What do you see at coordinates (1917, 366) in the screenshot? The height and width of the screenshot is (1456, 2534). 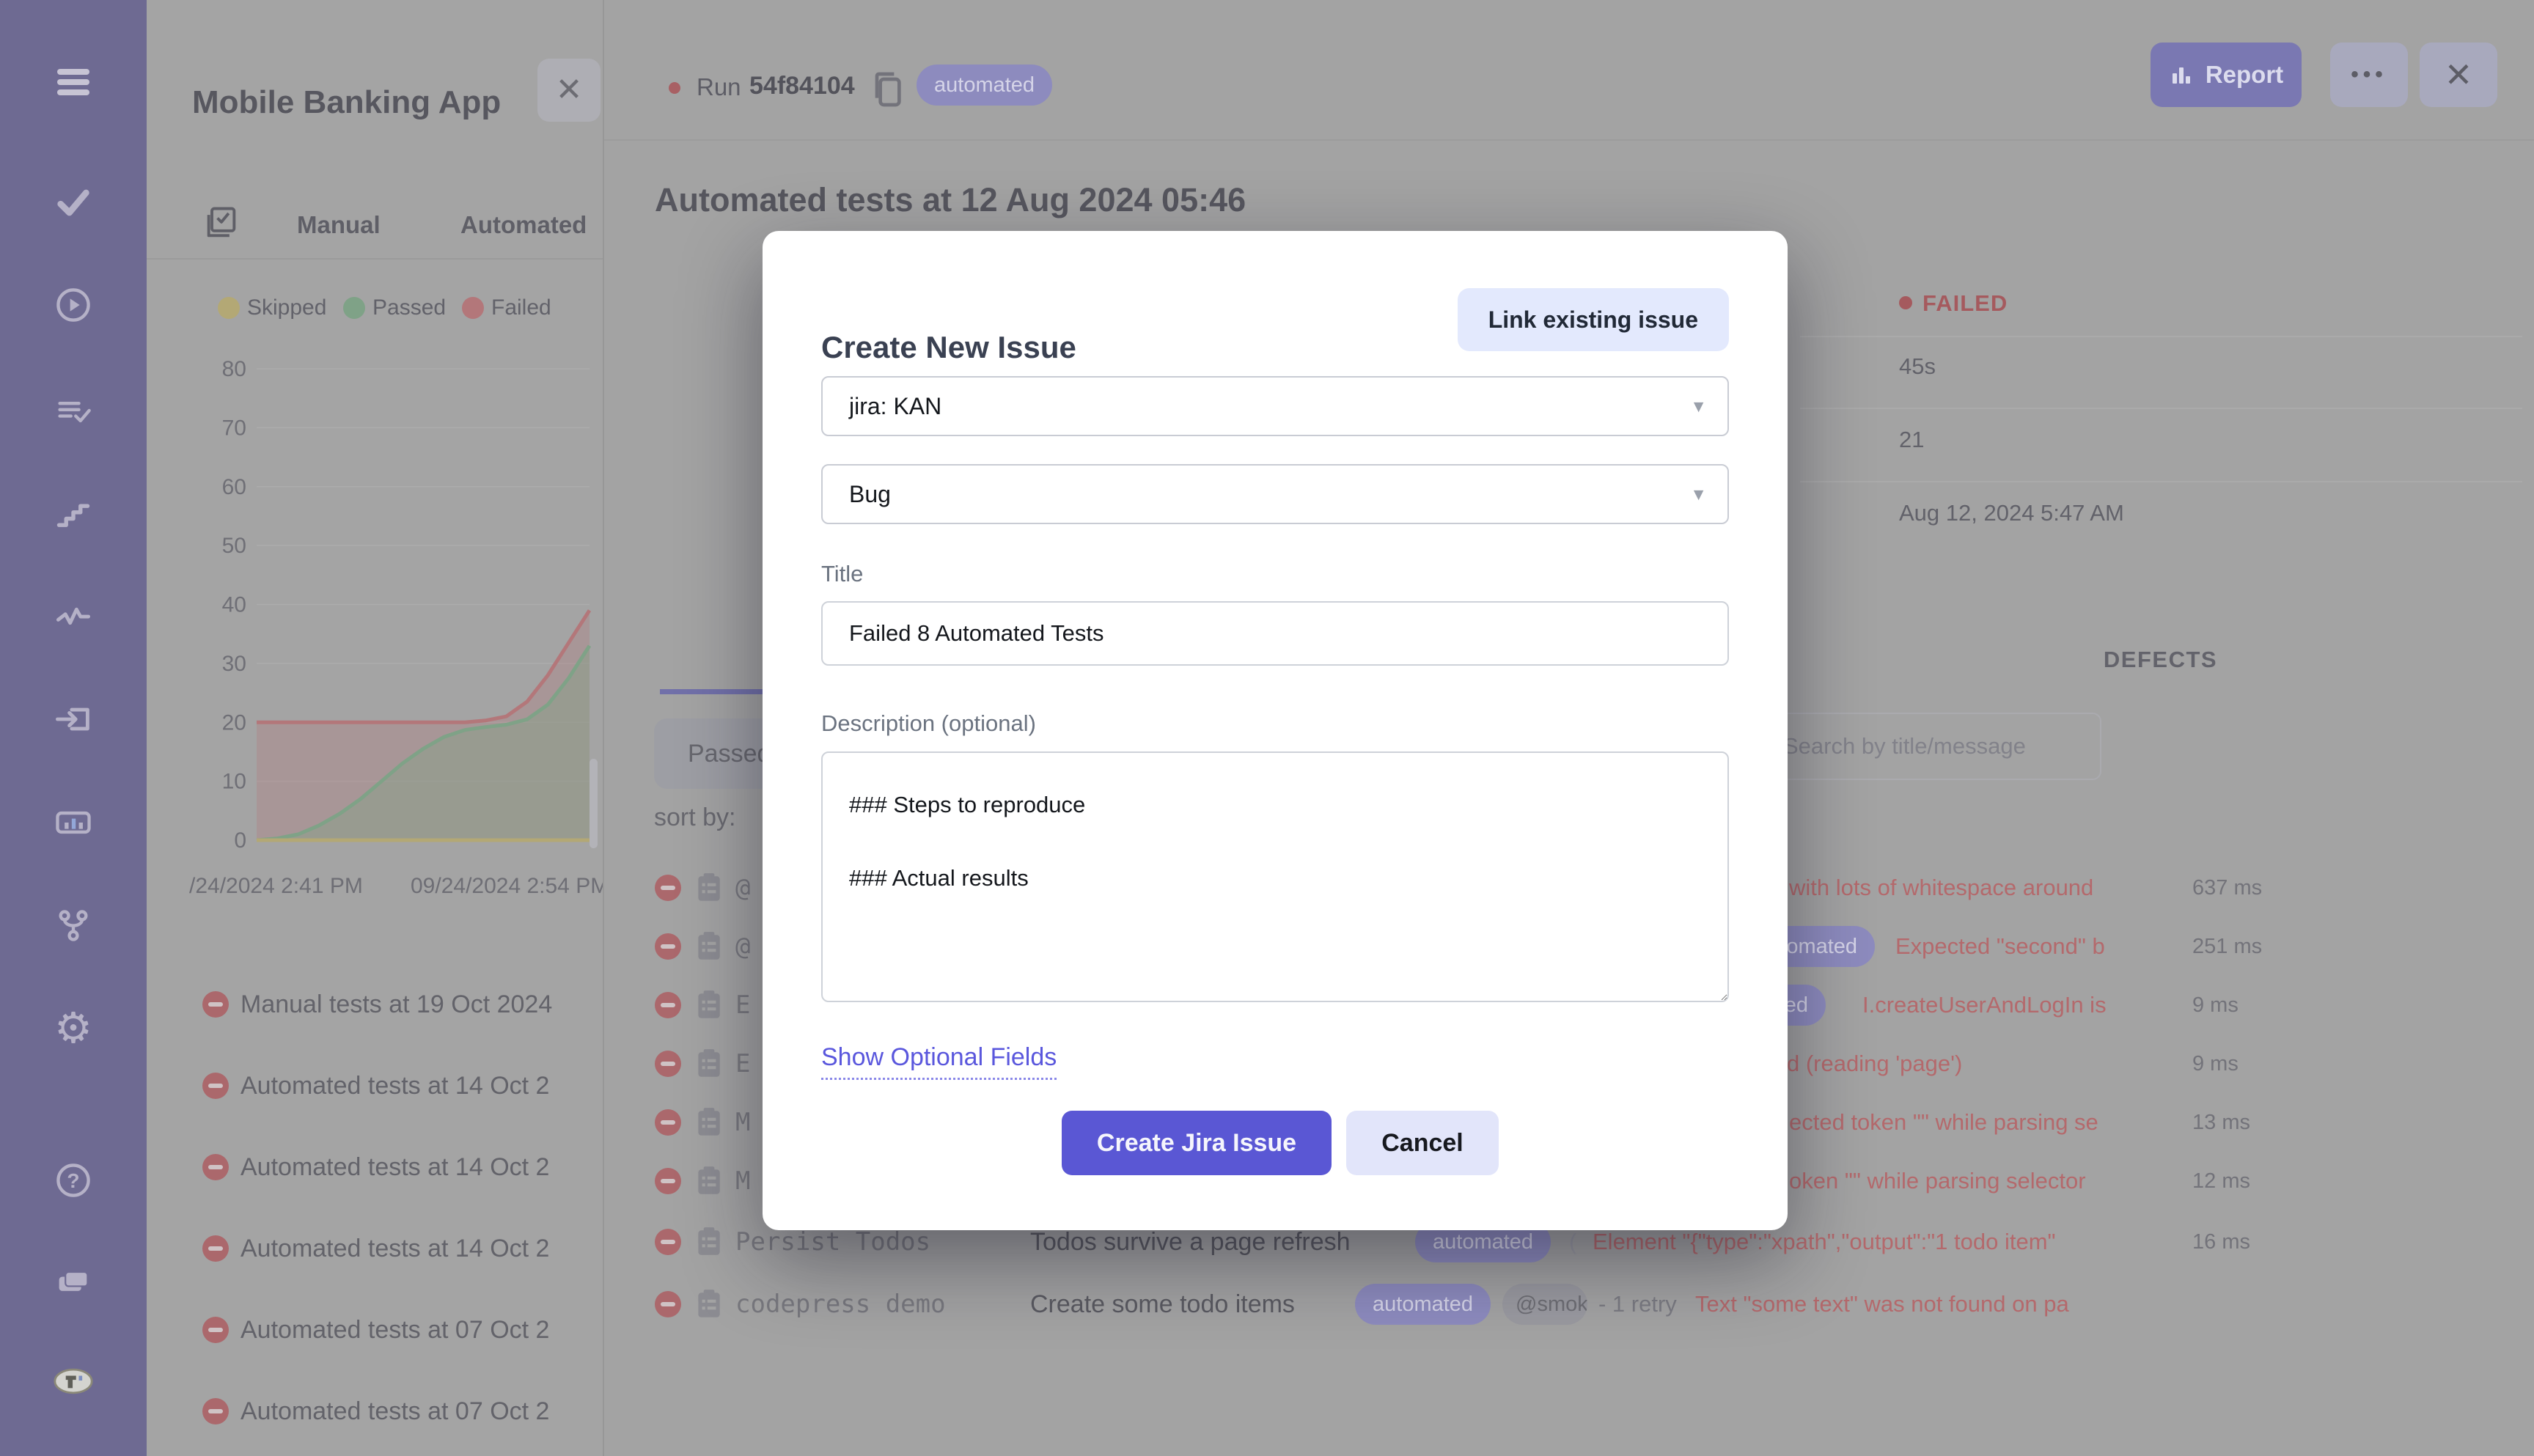 I see `run-duration: 45s` at bounding box center [1917, 366].